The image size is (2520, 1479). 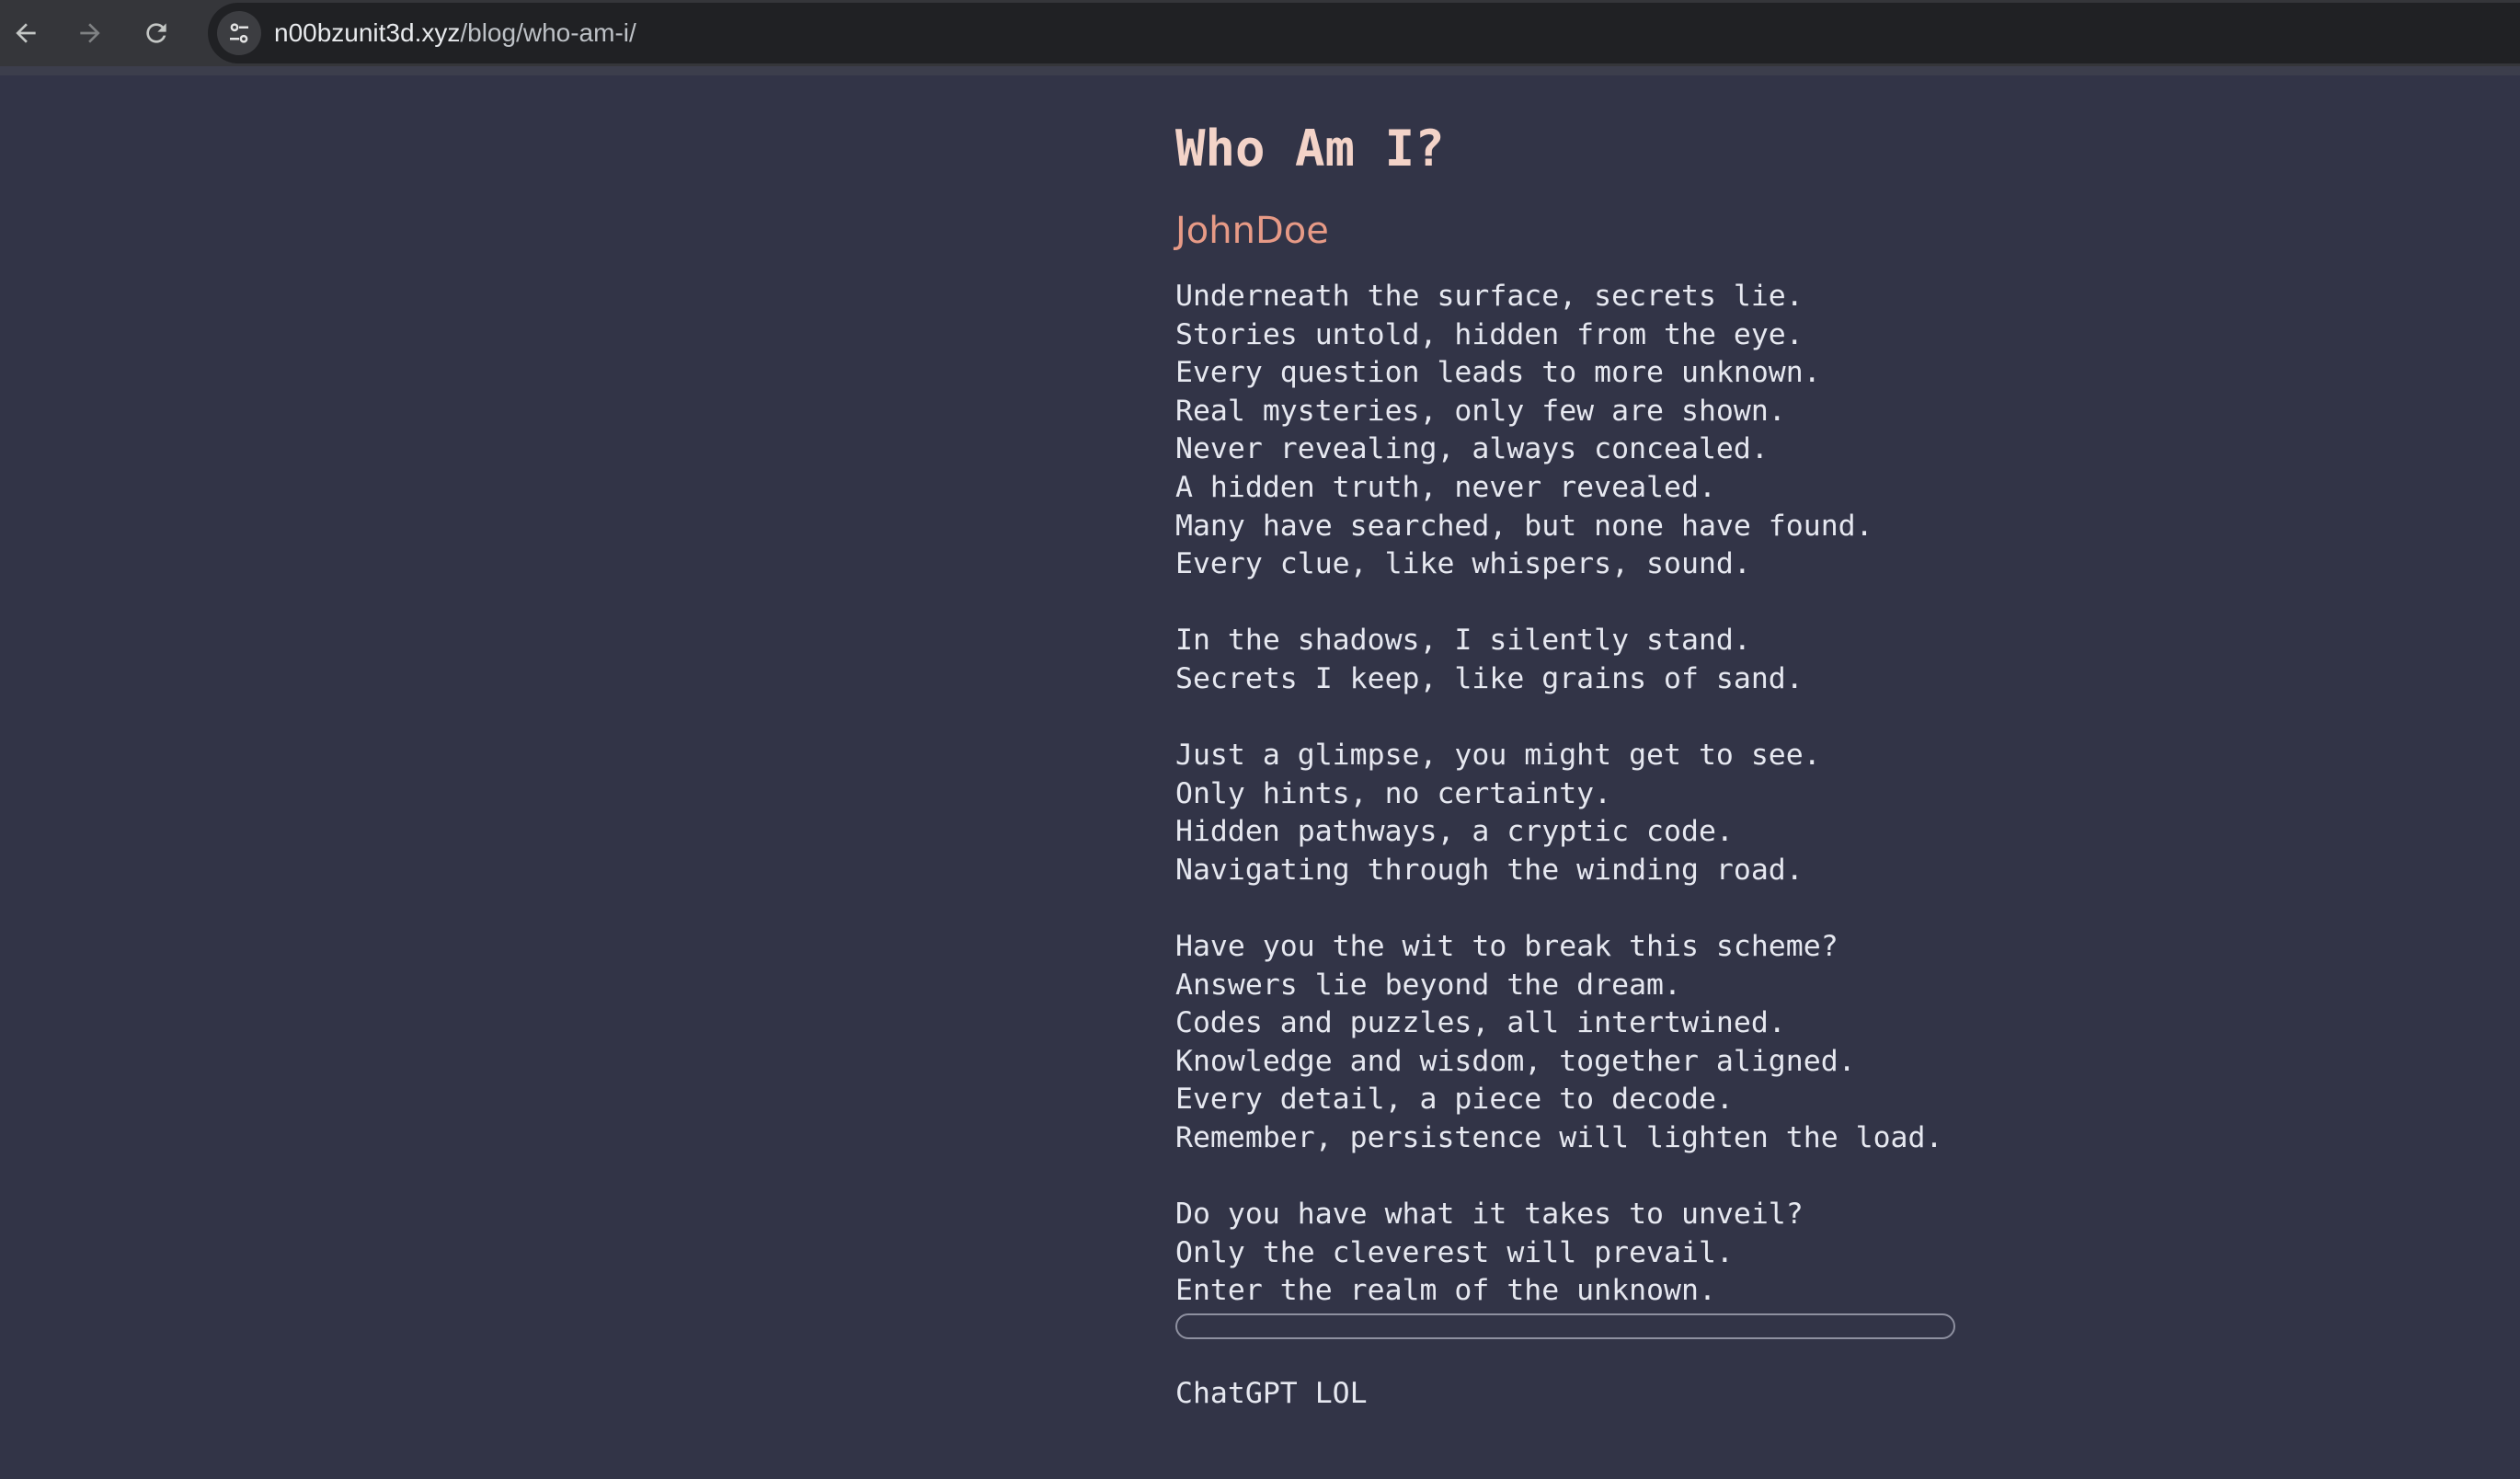 What do you see at coordinates (1445, 1291) in the screenshot?
I see `poem-line: Enter the realm of the unknown.` at bounding box center [1445, 1291].